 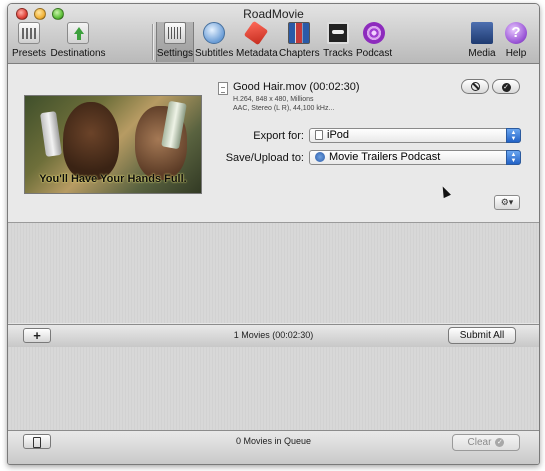 What do you see at coordinates (320, 157) in the screenshot?
I see `podcast-destination-icon` at bounding box center [320, 157].